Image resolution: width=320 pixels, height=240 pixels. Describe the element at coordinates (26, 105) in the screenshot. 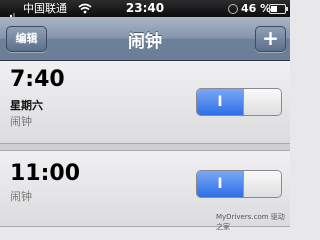

I see `alarm-repeat: 星期六` at that location.